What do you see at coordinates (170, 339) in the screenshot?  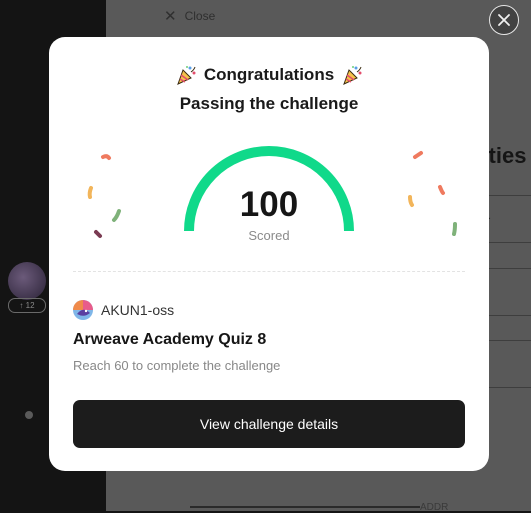 I see `quiz-title: Arweave Academy Quiz 8` at bounding box center [170, 339].